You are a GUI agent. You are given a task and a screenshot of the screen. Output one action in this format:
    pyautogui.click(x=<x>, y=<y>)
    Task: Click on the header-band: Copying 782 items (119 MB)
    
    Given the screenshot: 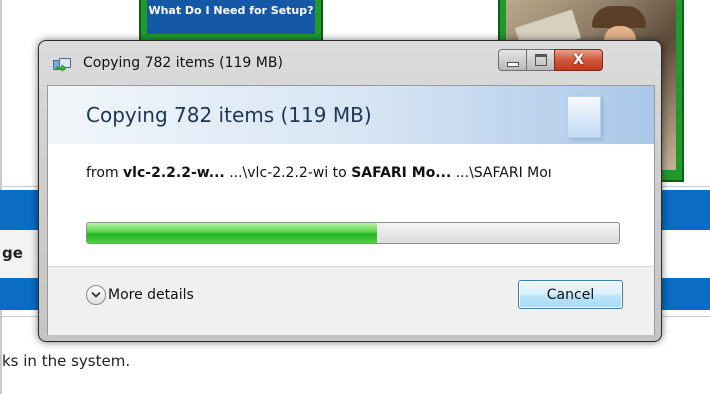 What is the action you would take?
    pyautogui.click(x=351, y=115)
    